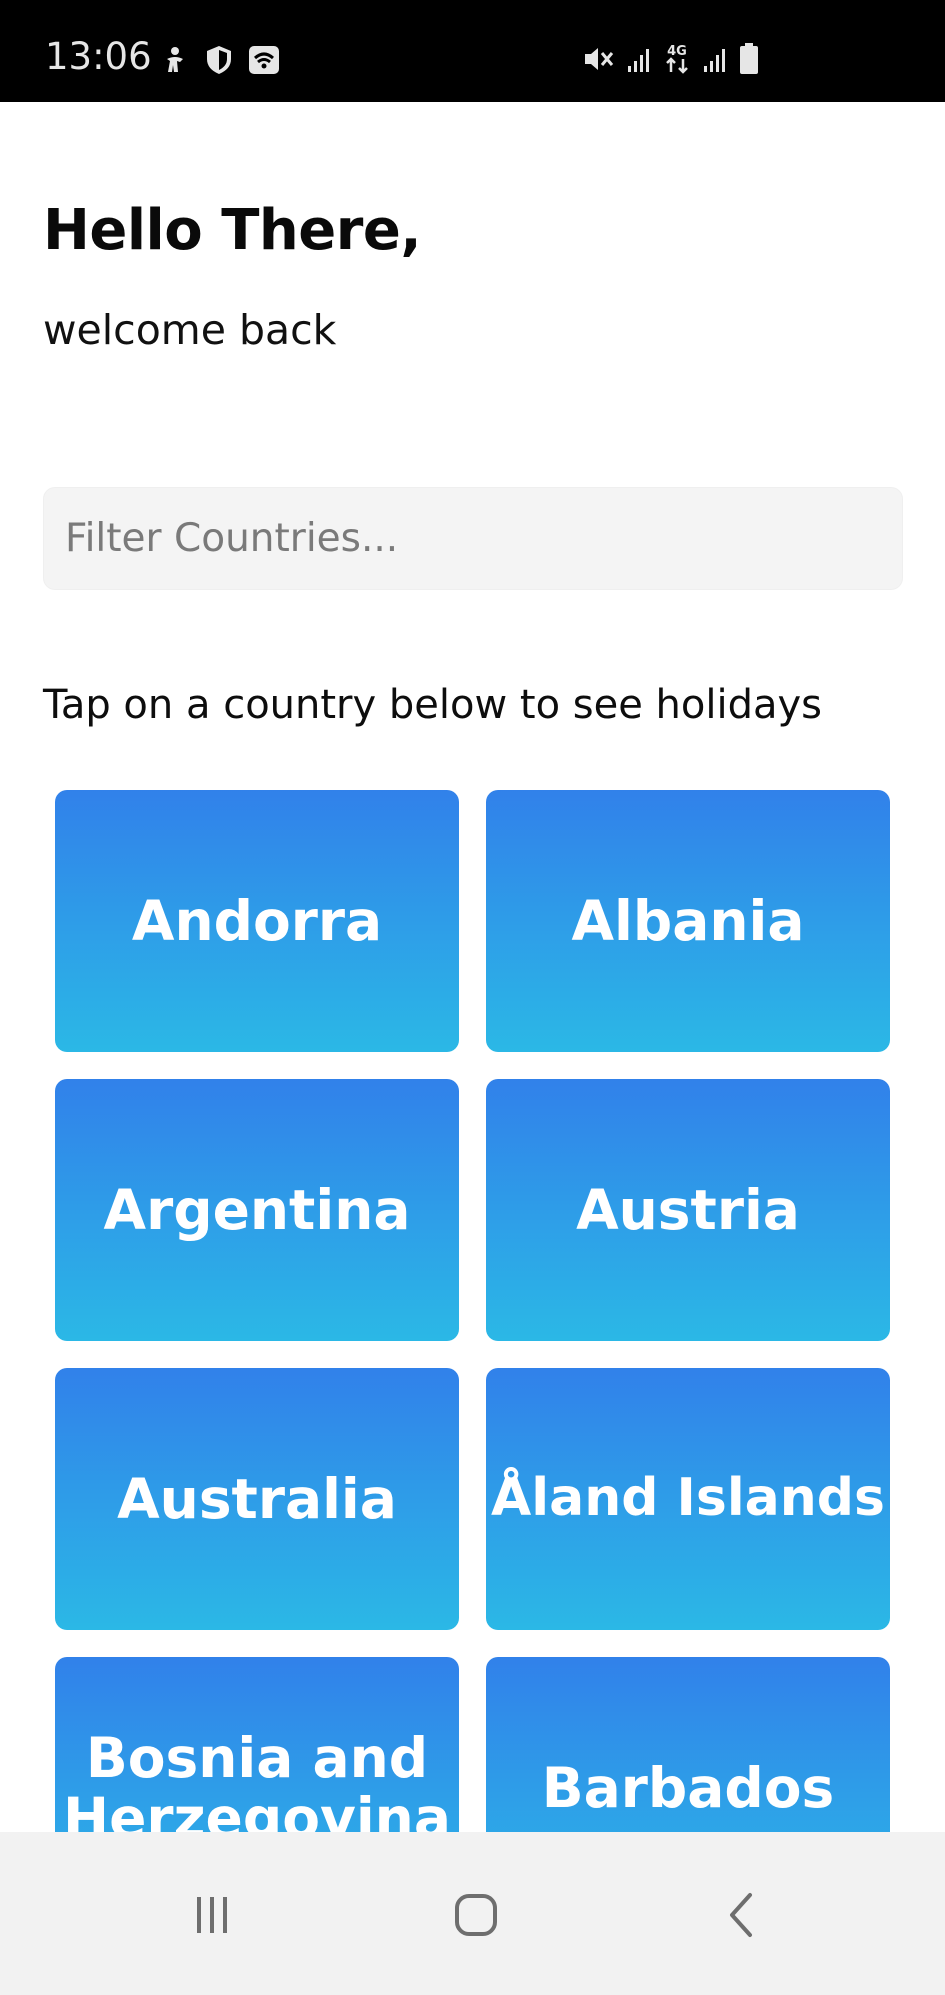 This screenshot has height=1995, width=945. What do you see at coordinates (264, 60) in the screenshot?
I see `wifi-call-icon` at bounding box center [264, 60].